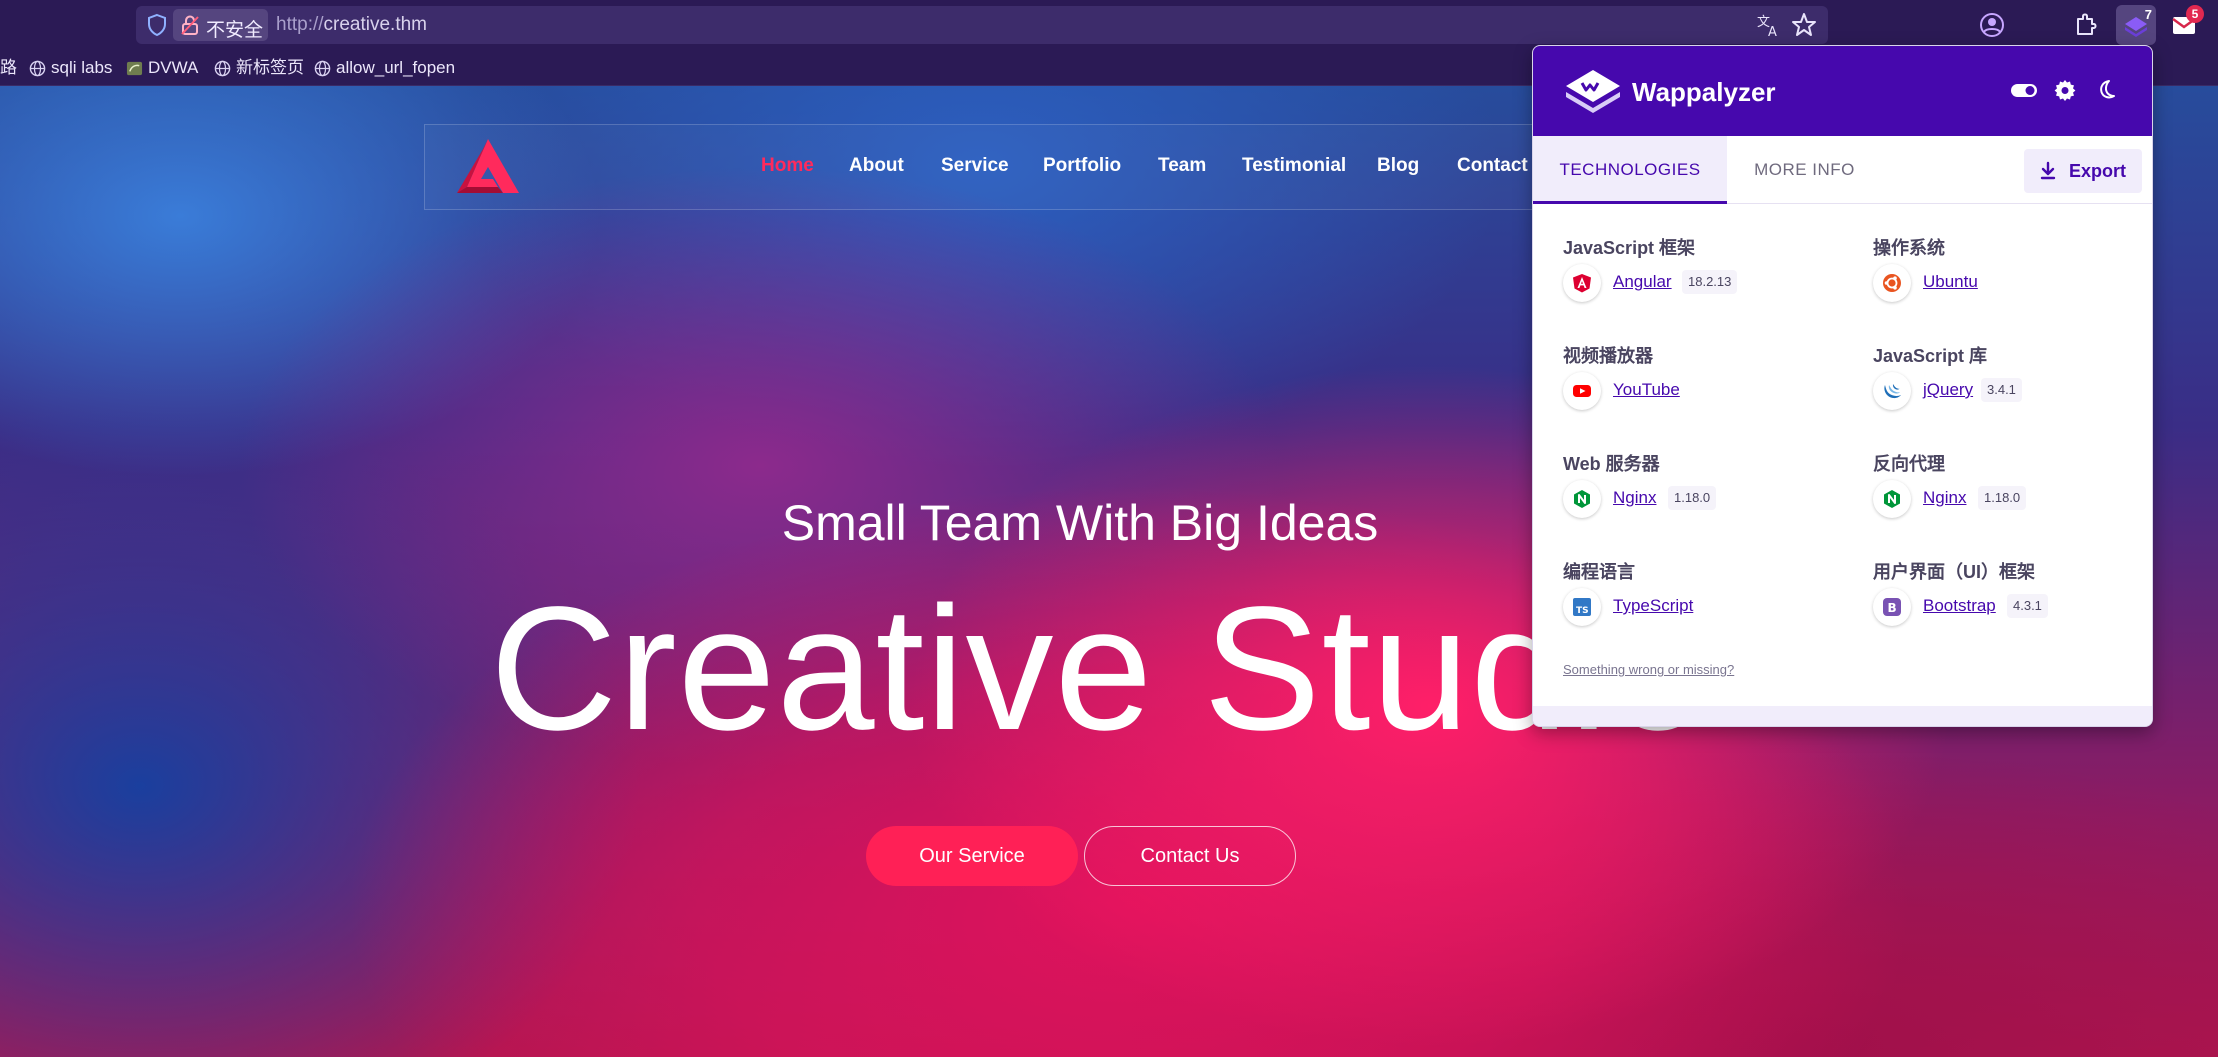  I want to click on export-button: Export, so click(2083, 171).